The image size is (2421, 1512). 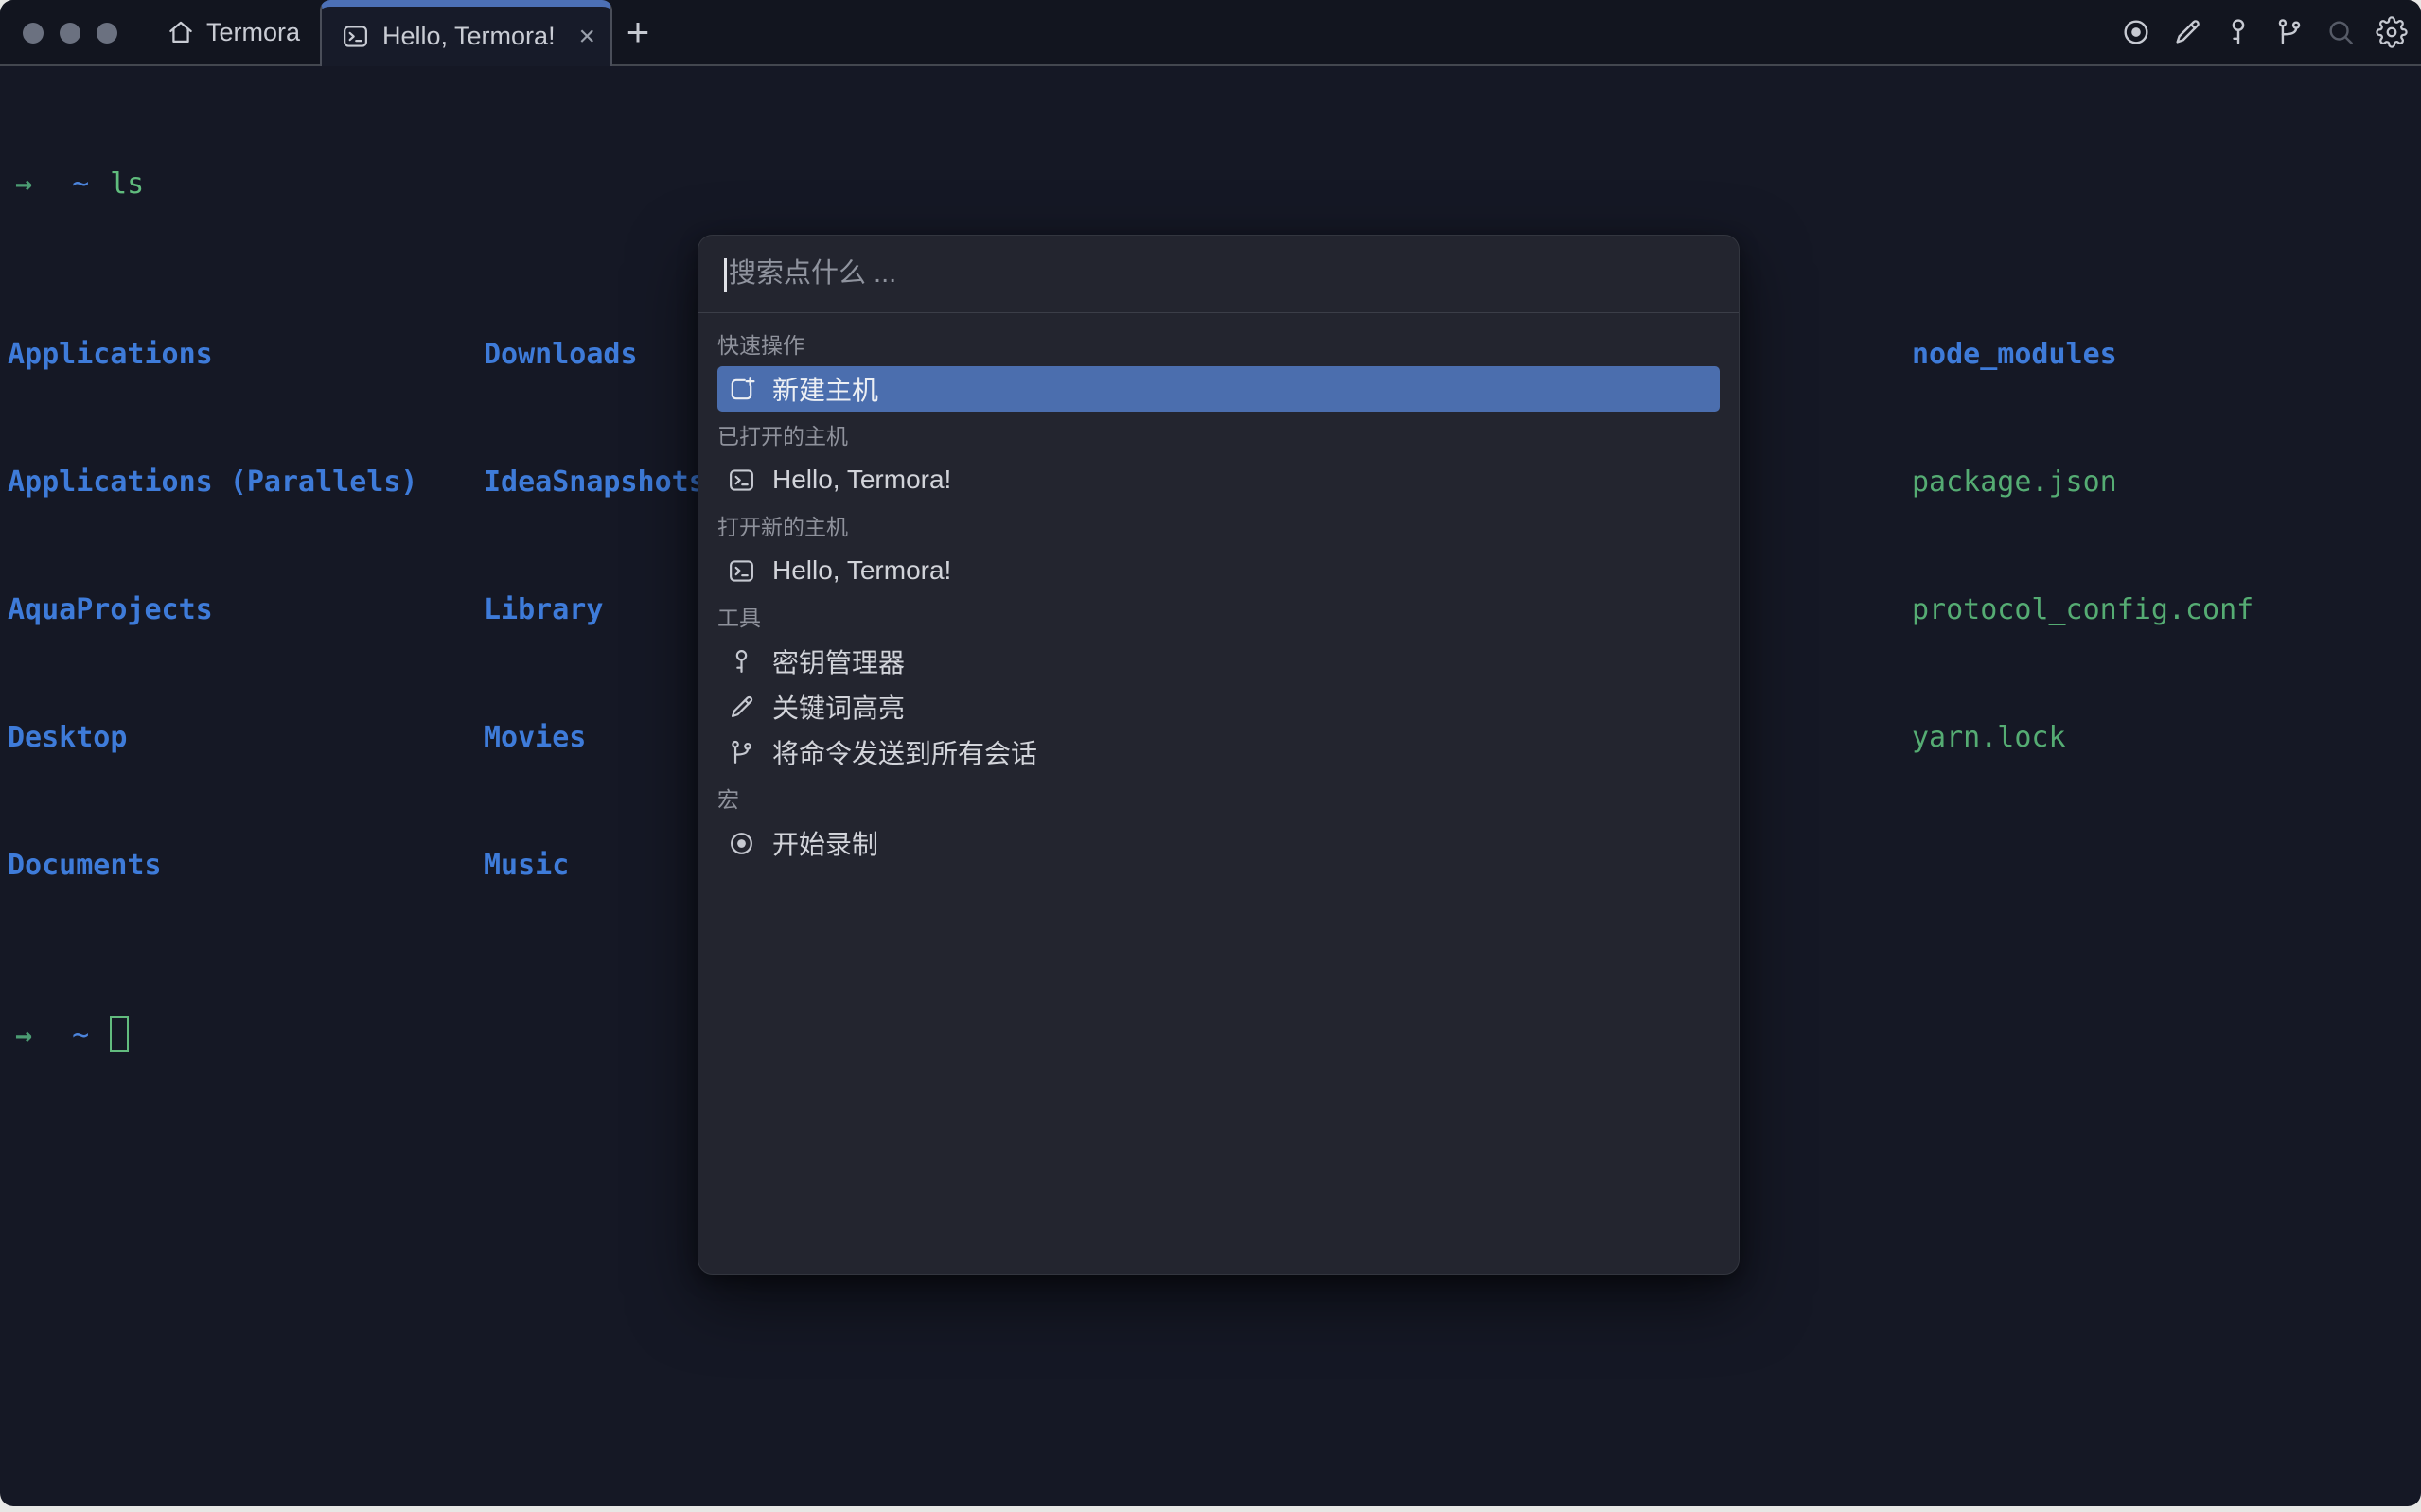 I want to click on menu-item-send-command-all-sessions: 将命令发送到所有会话, so click(x=1218, y=752).